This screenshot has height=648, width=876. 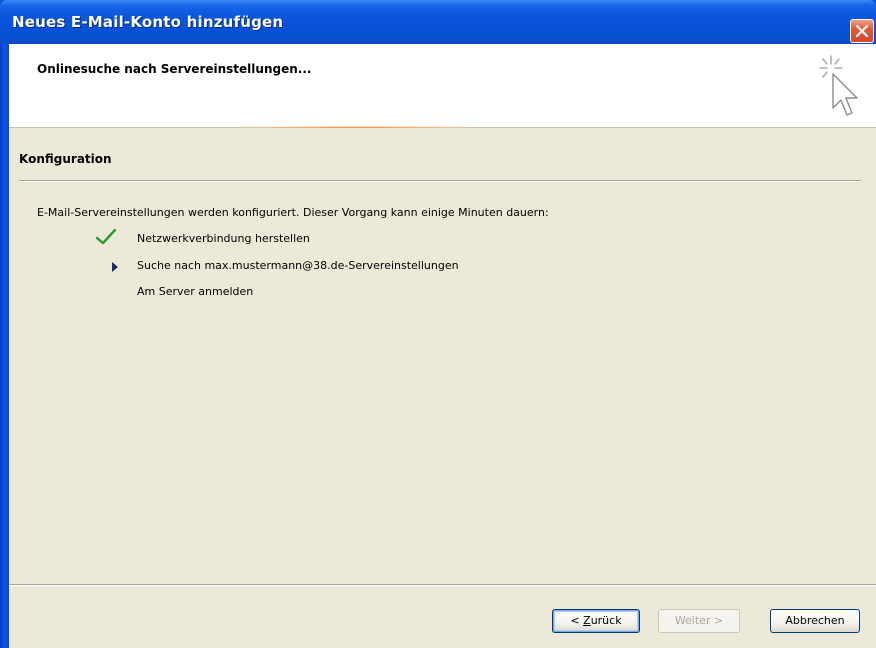 I want to click on close-x-icon, so click(x=862, y=31).